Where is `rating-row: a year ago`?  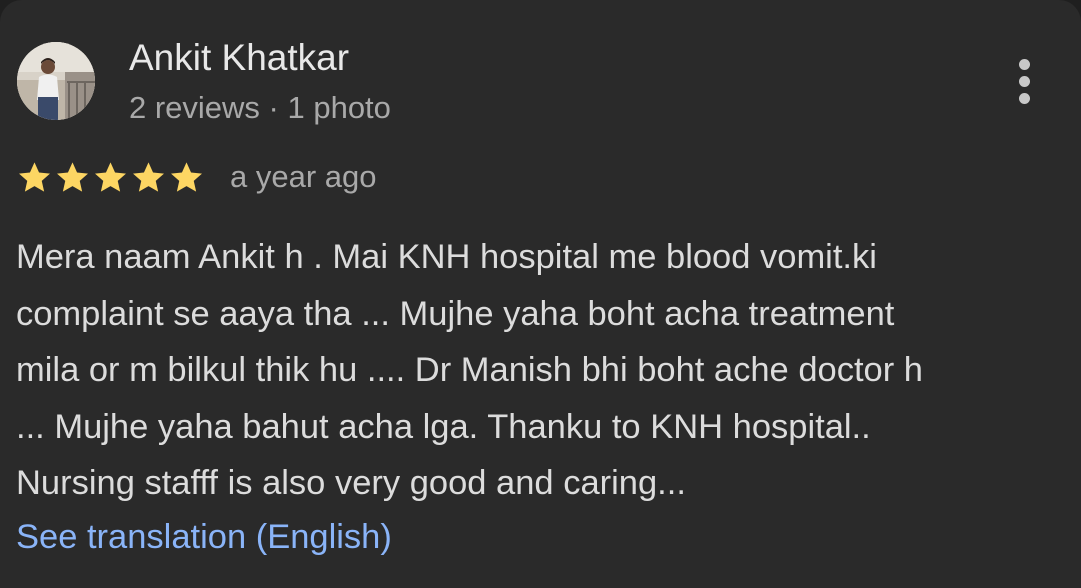
rating-row: a year ago is located at coordinates (196, 177).